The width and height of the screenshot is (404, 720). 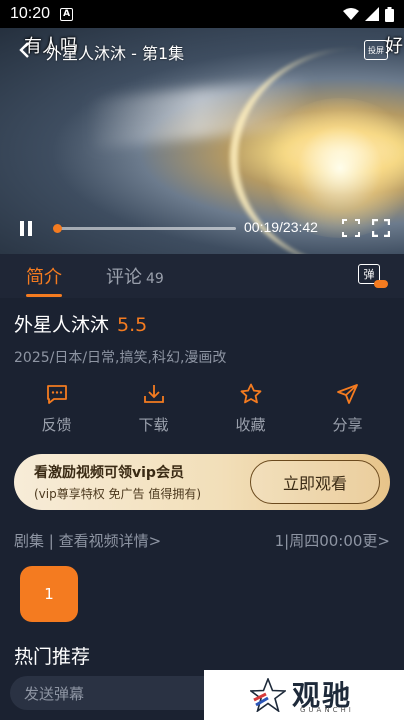 I want to click on tab-comments: 评论 49, so click(x=135, y=276).